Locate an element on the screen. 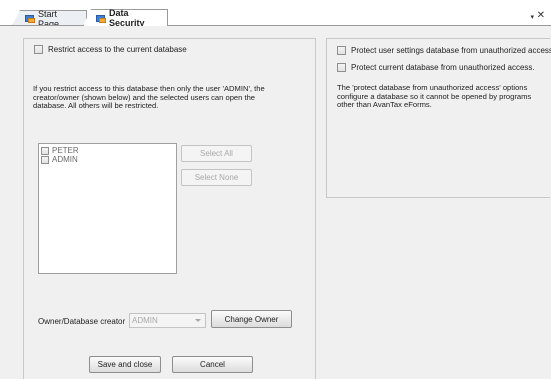 This screenshot has width=551, height=379. select-none-button: Select None is located at coordinates (216, 177).